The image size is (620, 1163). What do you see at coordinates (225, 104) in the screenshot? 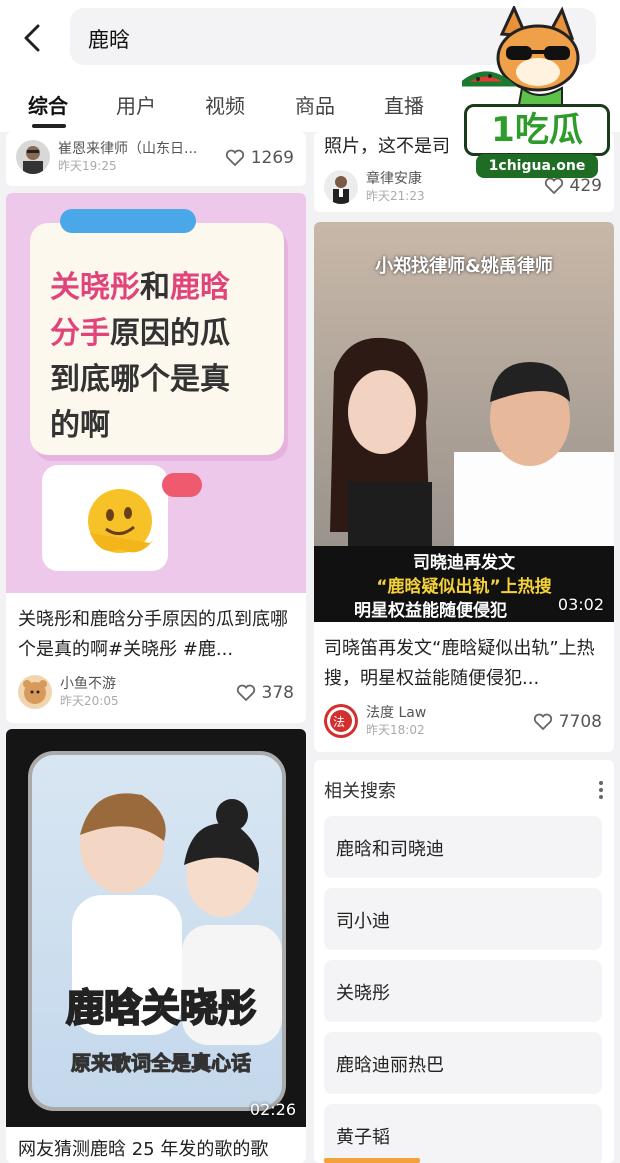
I see `tab-videos: 视频` at bounding box center [225, 104].